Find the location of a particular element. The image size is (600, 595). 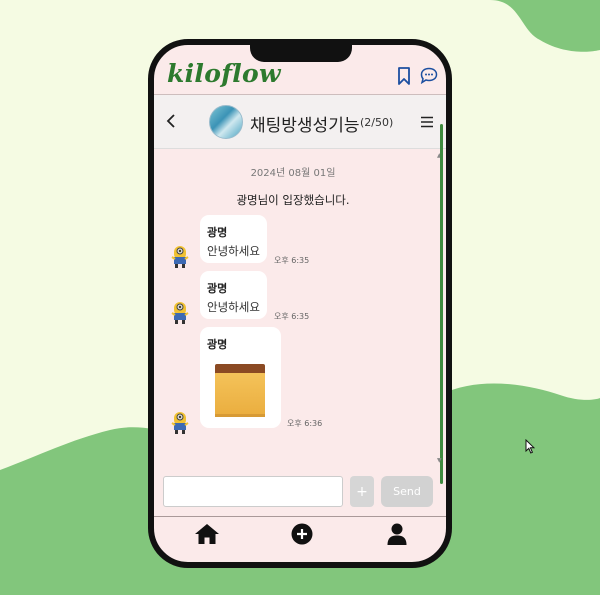

scrollbar: ▲ ▼ is located at coordinates (439, 304).